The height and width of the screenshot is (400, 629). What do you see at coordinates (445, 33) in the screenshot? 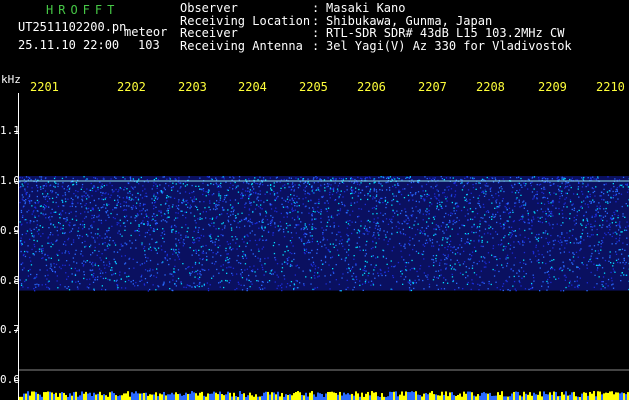
I see `info-value: RTL-SDR SDR# 43dB L15 103.2MHz CW` at bounding box center [445, 33].